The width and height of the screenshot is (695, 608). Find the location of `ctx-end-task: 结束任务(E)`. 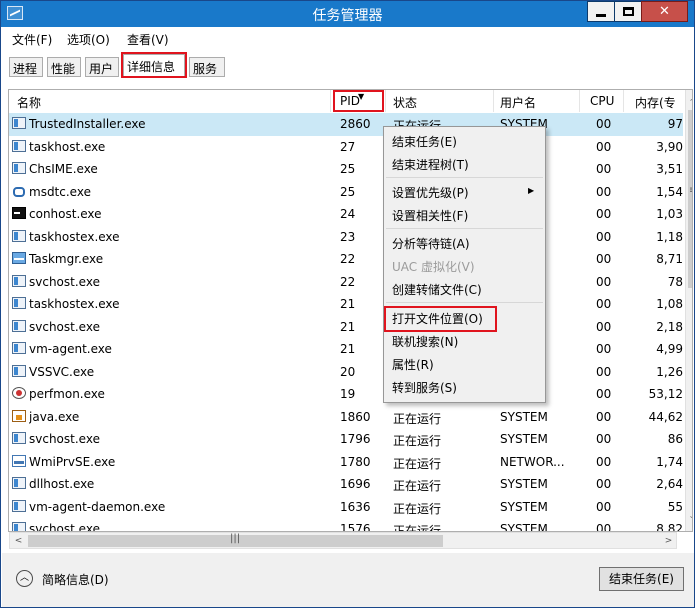

ctx-end-task: 结束任务(E) is located at coordinates (424, 144).